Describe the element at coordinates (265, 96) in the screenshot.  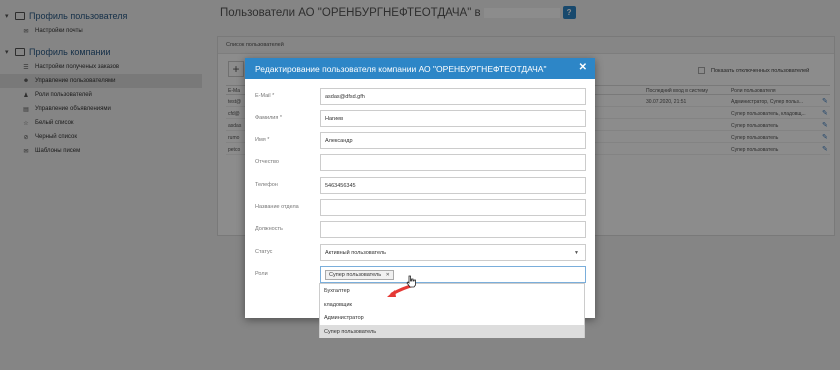
I see `email-label: E-Mail *` at that location.